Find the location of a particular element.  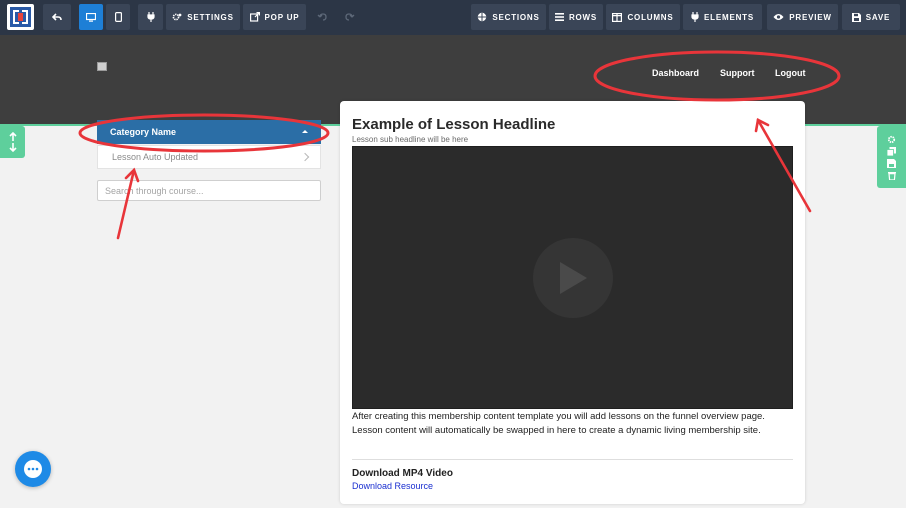

rows-button: ROWS is located at coordinates (576, 17).